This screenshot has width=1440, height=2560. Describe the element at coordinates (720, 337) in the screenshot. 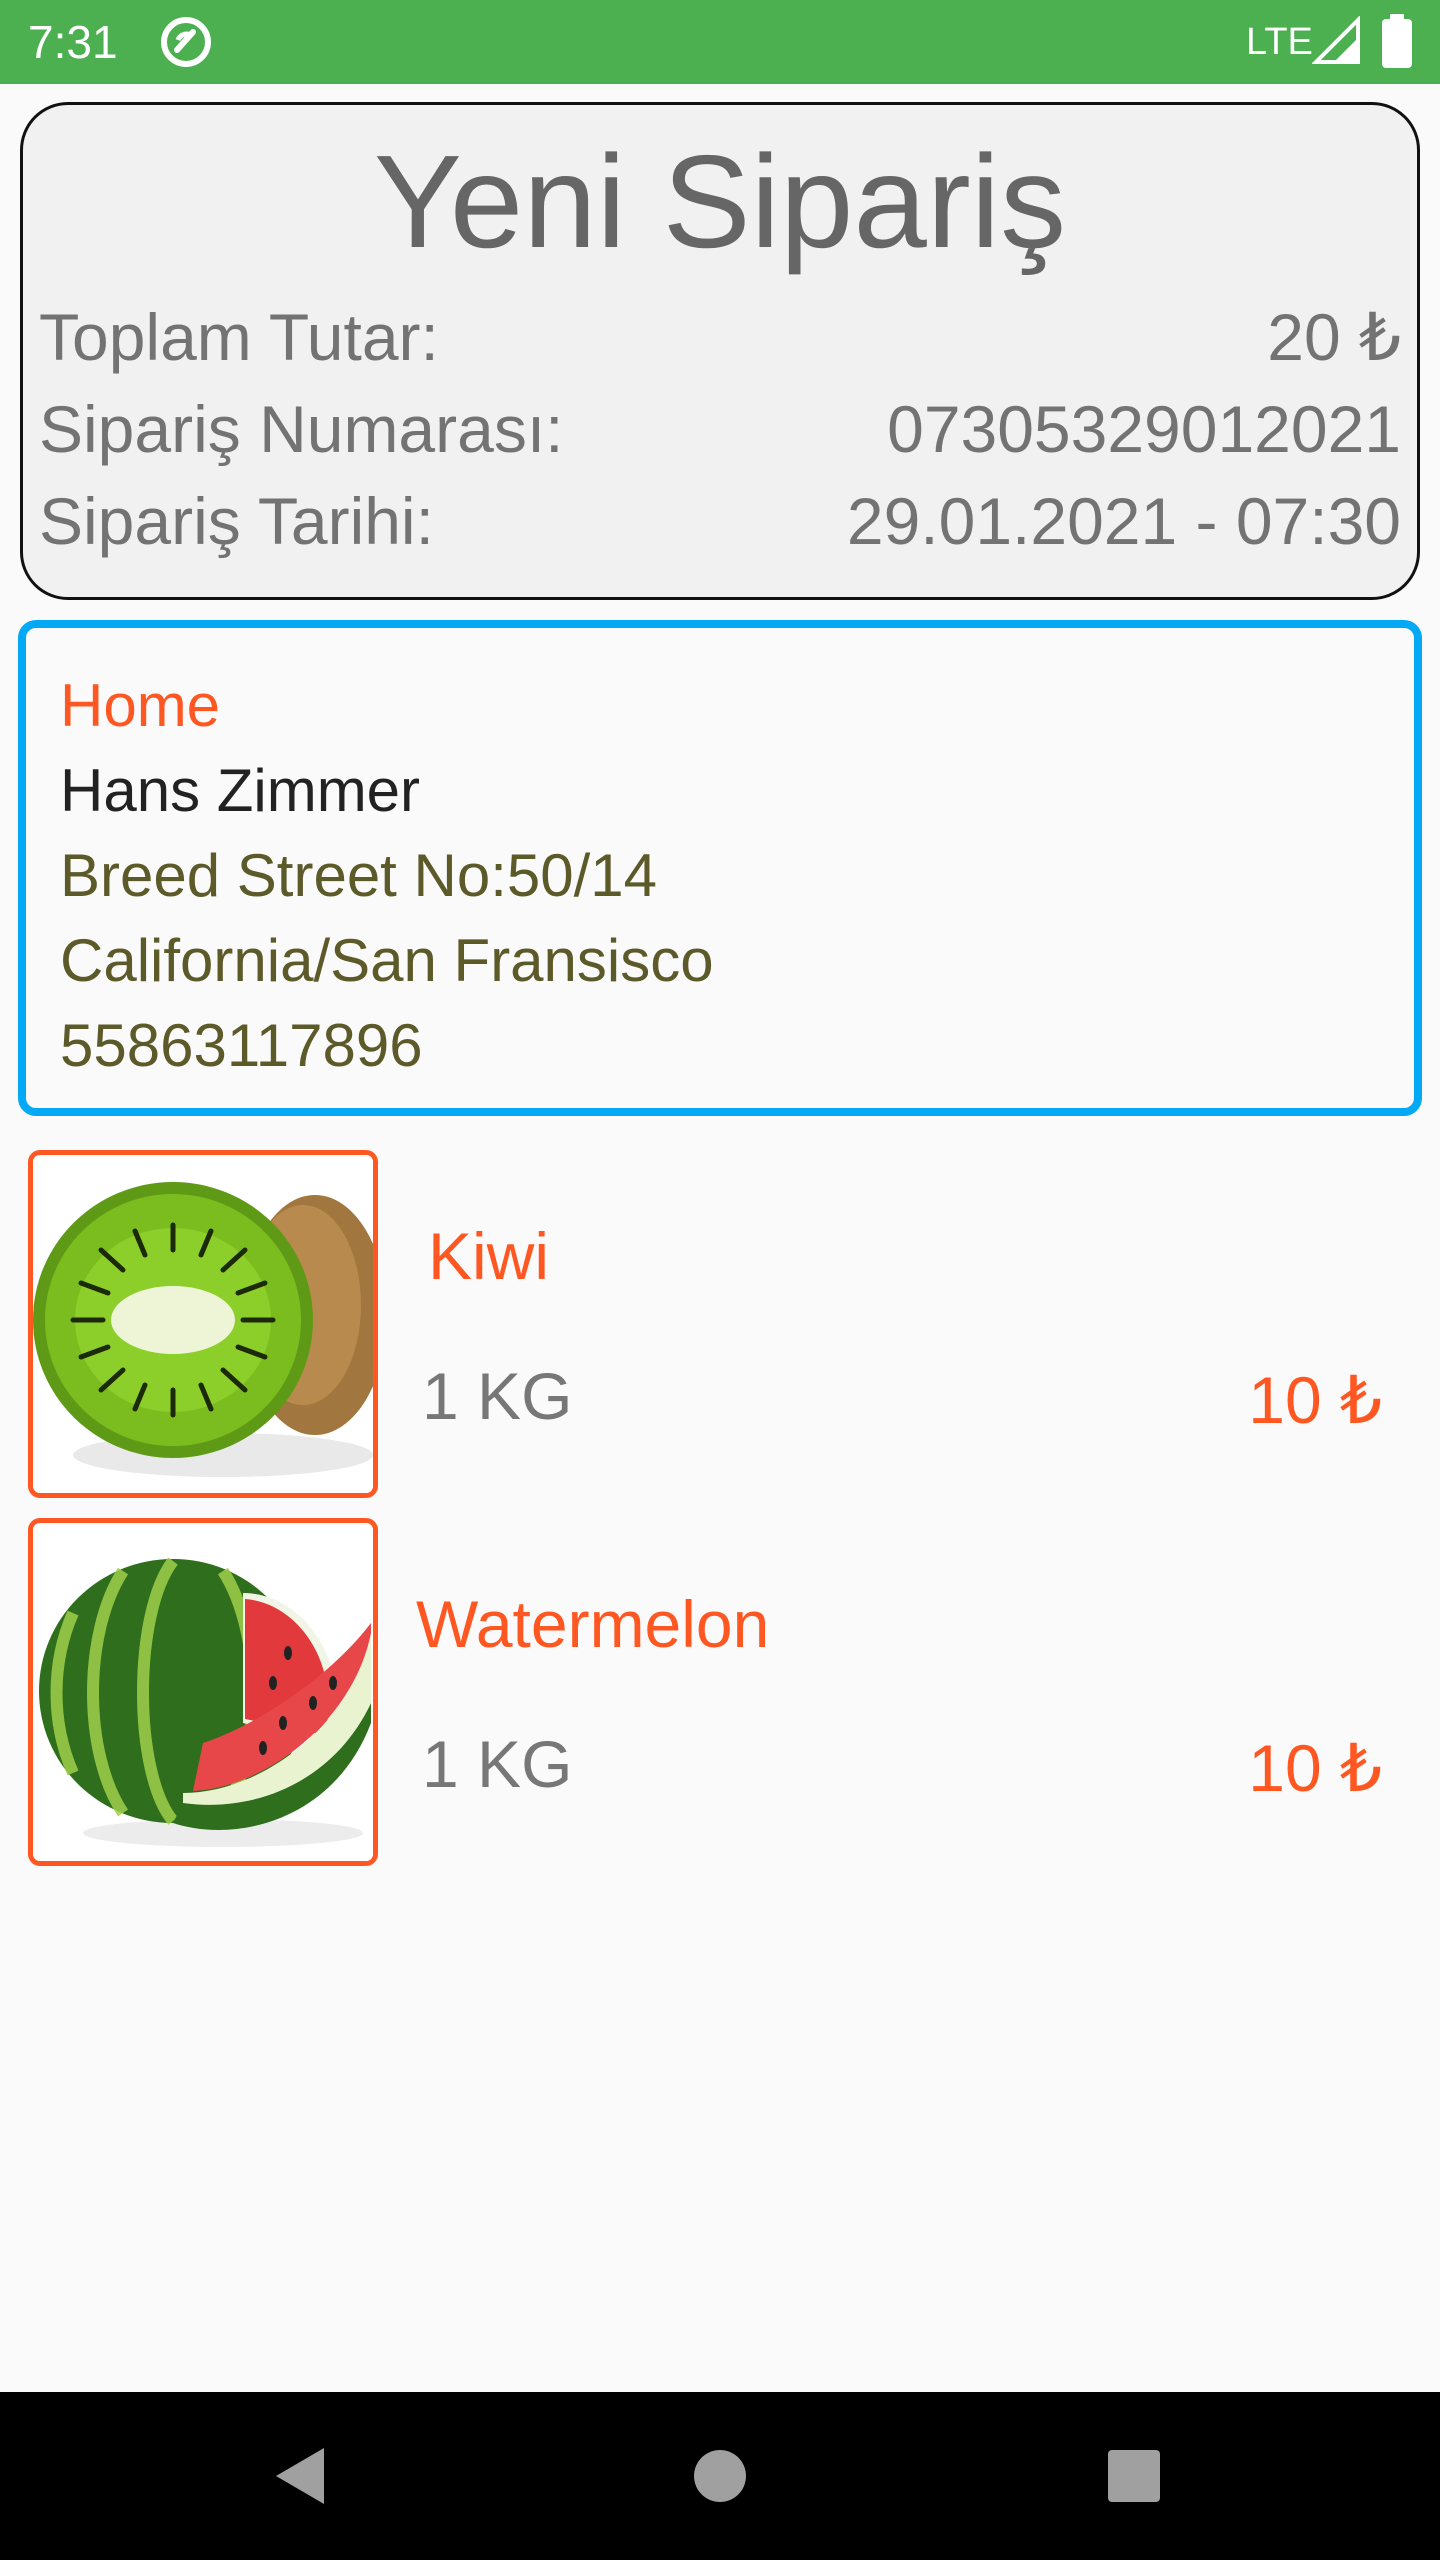

I see `total-amount-row: Toplam Tutar: 20 ₺` at that location.